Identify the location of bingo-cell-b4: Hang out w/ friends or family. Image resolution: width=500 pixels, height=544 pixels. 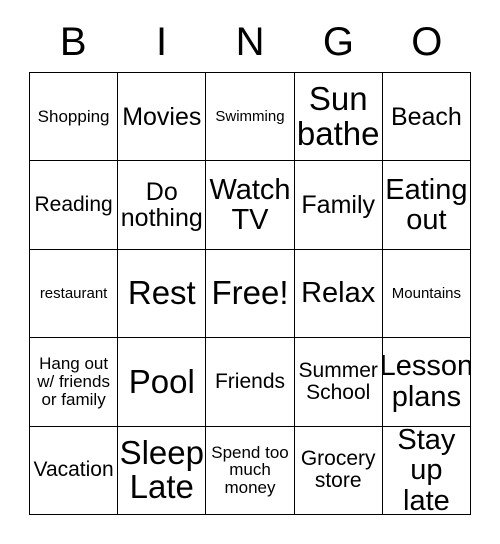
(74, 382).